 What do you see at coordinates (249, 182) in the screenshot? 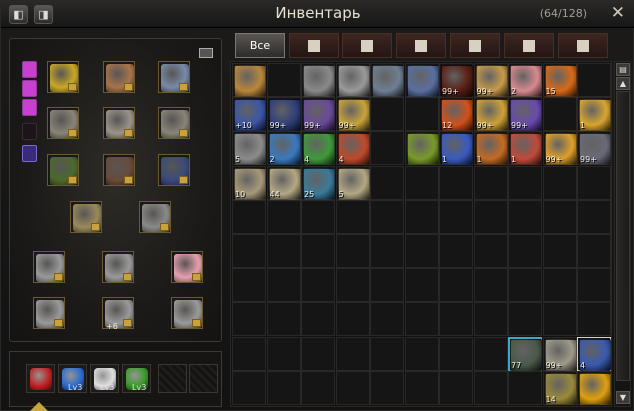
I see `inventory-slot: 10` at bounding box center [249, 182].